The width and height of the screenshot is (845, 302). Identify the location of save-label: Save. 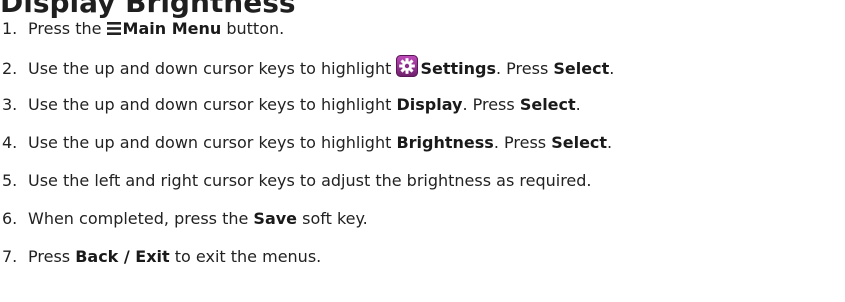
(275, 218).